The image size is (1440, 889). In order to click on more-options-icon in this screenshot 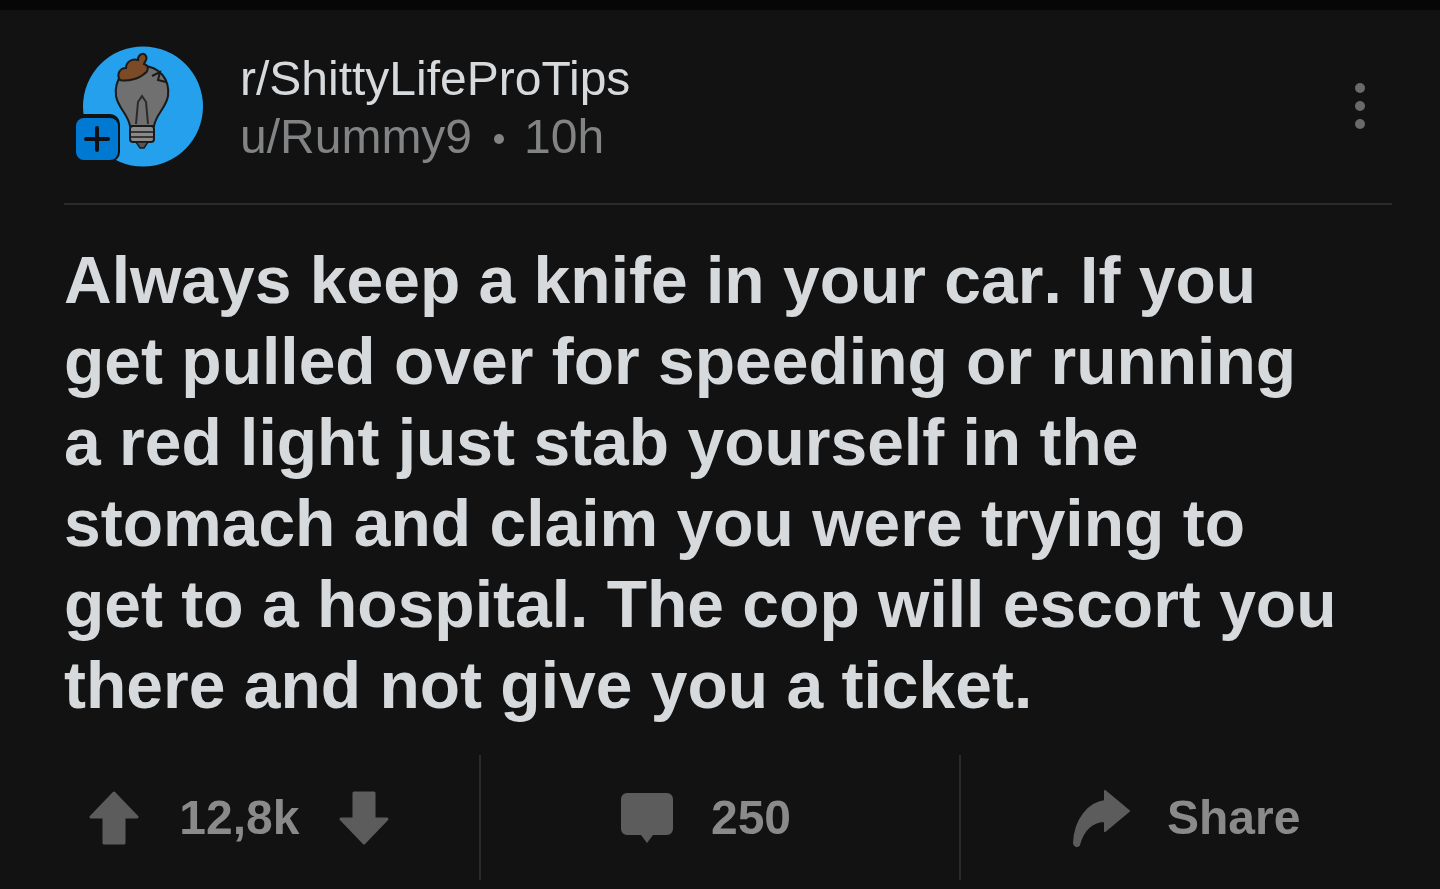, I will do `click(1360, 106)`.